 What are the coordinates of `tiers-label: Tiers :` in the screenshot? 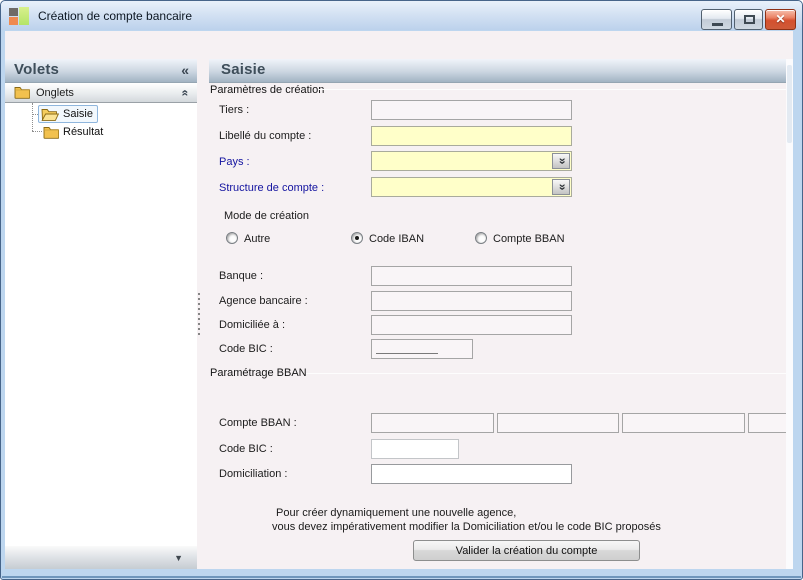 It's located at (234, 110).